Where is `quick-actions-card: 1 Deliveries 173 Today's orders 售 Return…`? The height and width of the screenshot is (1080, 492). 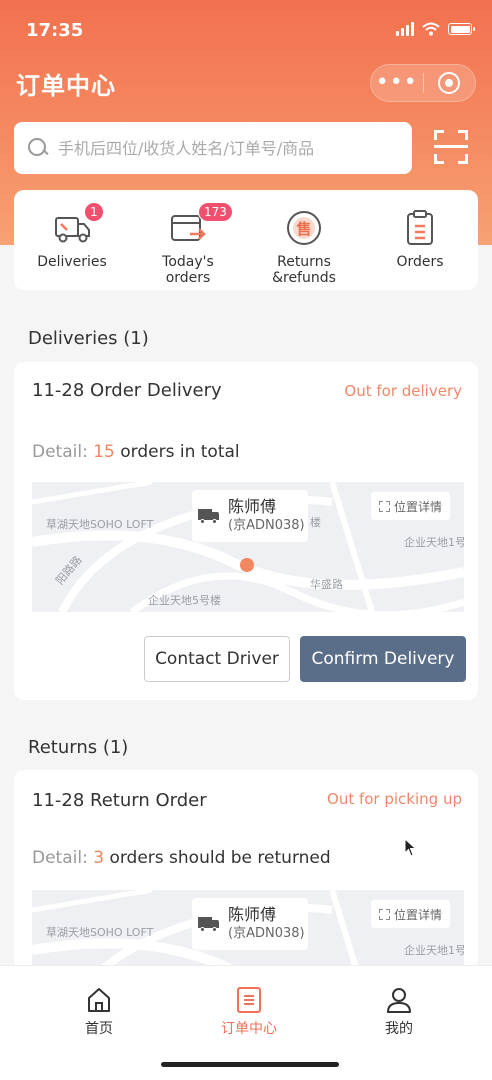 quick-actions-card: 1 Deliveries 173 Today's orders 售 Return… is located at coordinates (246, 240).